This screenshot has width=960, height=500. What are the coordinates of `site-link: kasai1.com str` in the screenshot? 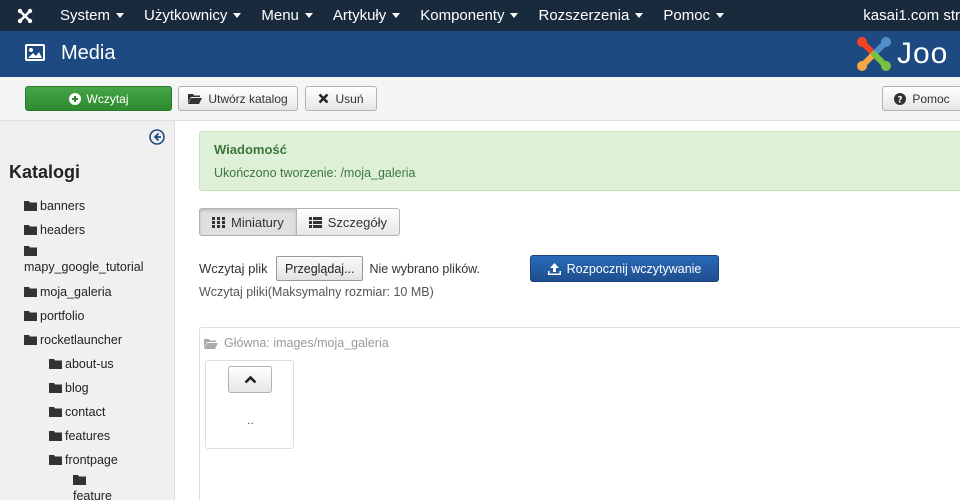 It's located at (911, 15).